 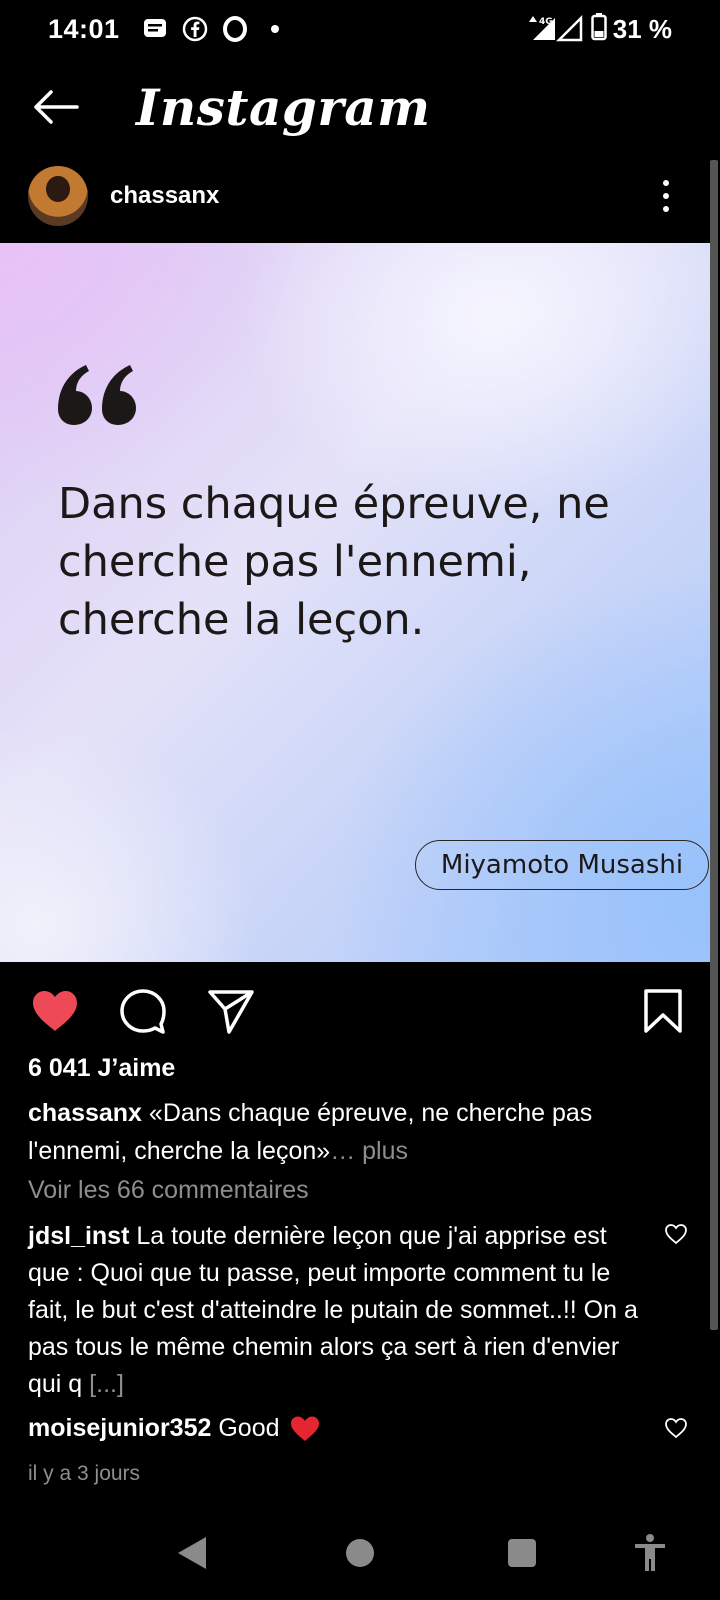 What do you see at coordinates (369, 1151) in the screenshot?
I see `caption-more-link: … plus` at bounding box center [369, 1151].